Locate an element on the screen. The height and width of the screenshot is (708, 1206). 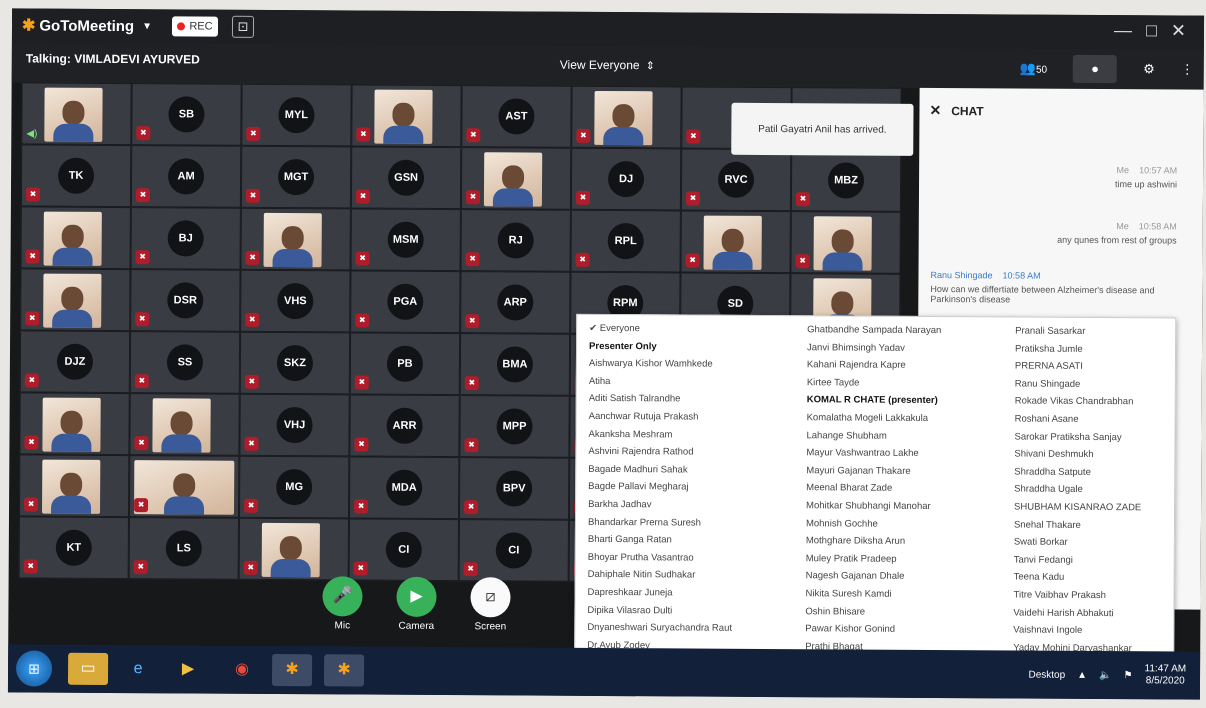
file-explorer-icon: ▭ is located at coordinates (88, 668).